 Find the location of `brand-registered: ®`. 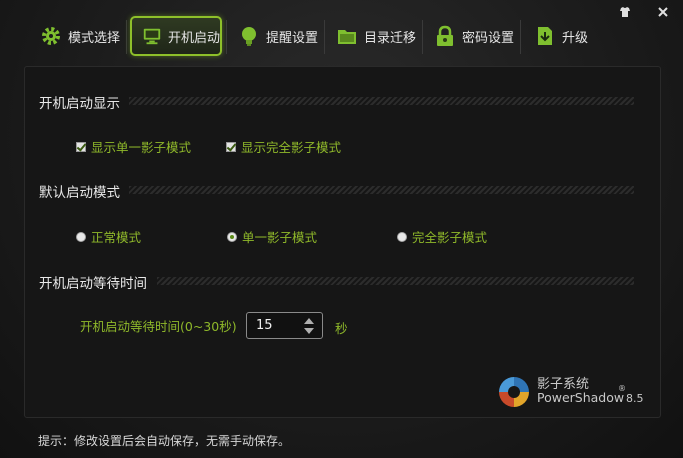

brand-registered: ® is located at coordinates (622, 388).